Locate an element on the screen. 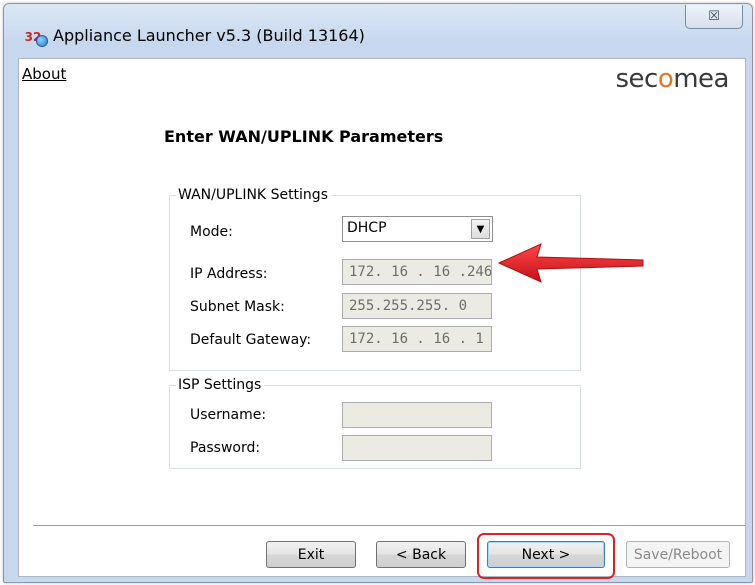 This screenshot has height=585, width=755. save-reboot-button: Save/Reboot is located at coordinates (678, 554).